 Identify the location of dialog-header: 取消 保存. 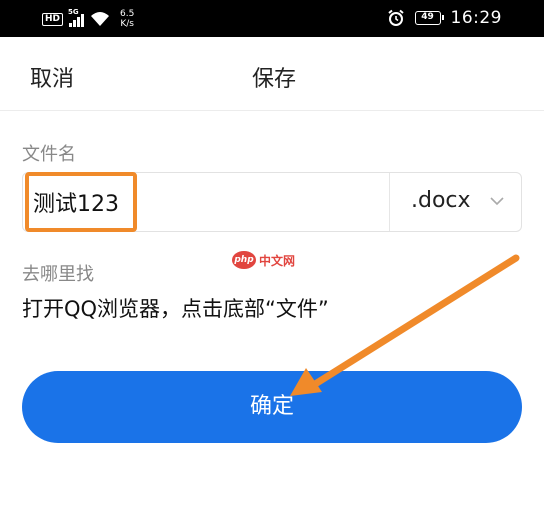
(272, 74).